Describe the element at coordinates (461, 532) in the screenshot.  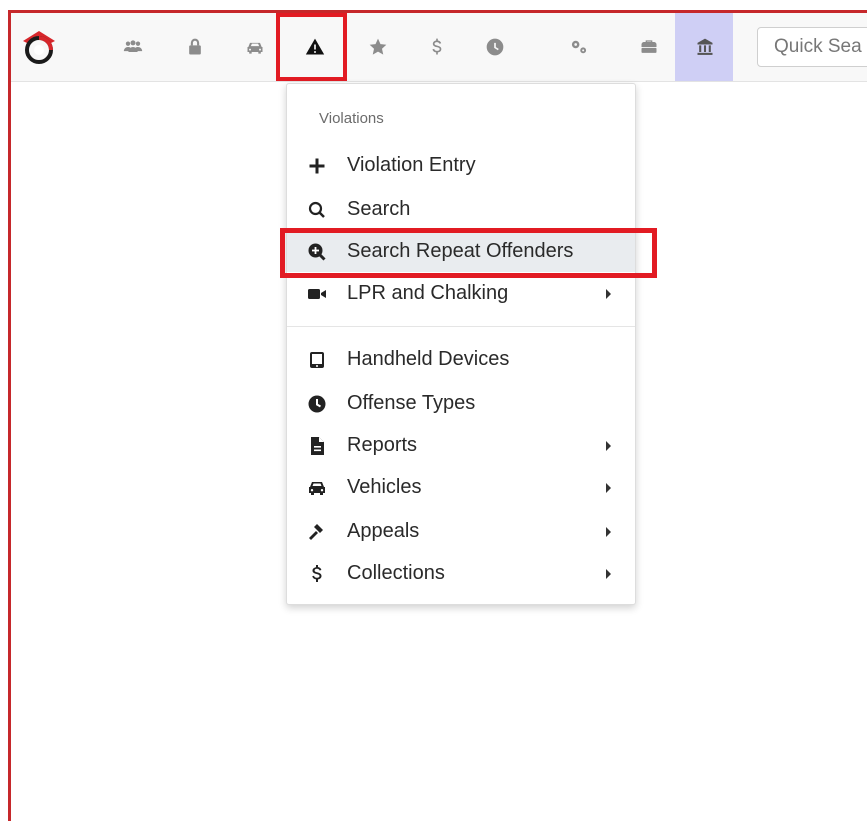
I see `menu-item-appeals: Appeals` at that location.